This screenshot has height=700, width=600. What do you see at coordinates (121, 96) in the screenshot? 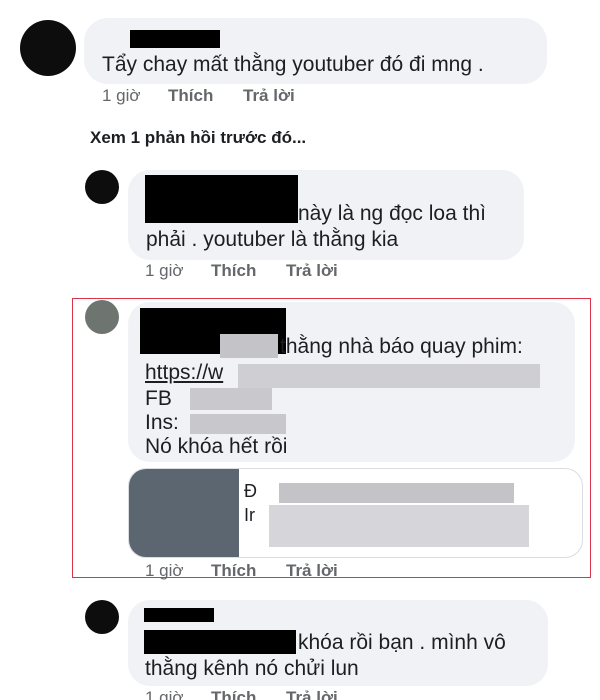
I see `comment-time: 1 giờ` at bounding box center [121, 96].